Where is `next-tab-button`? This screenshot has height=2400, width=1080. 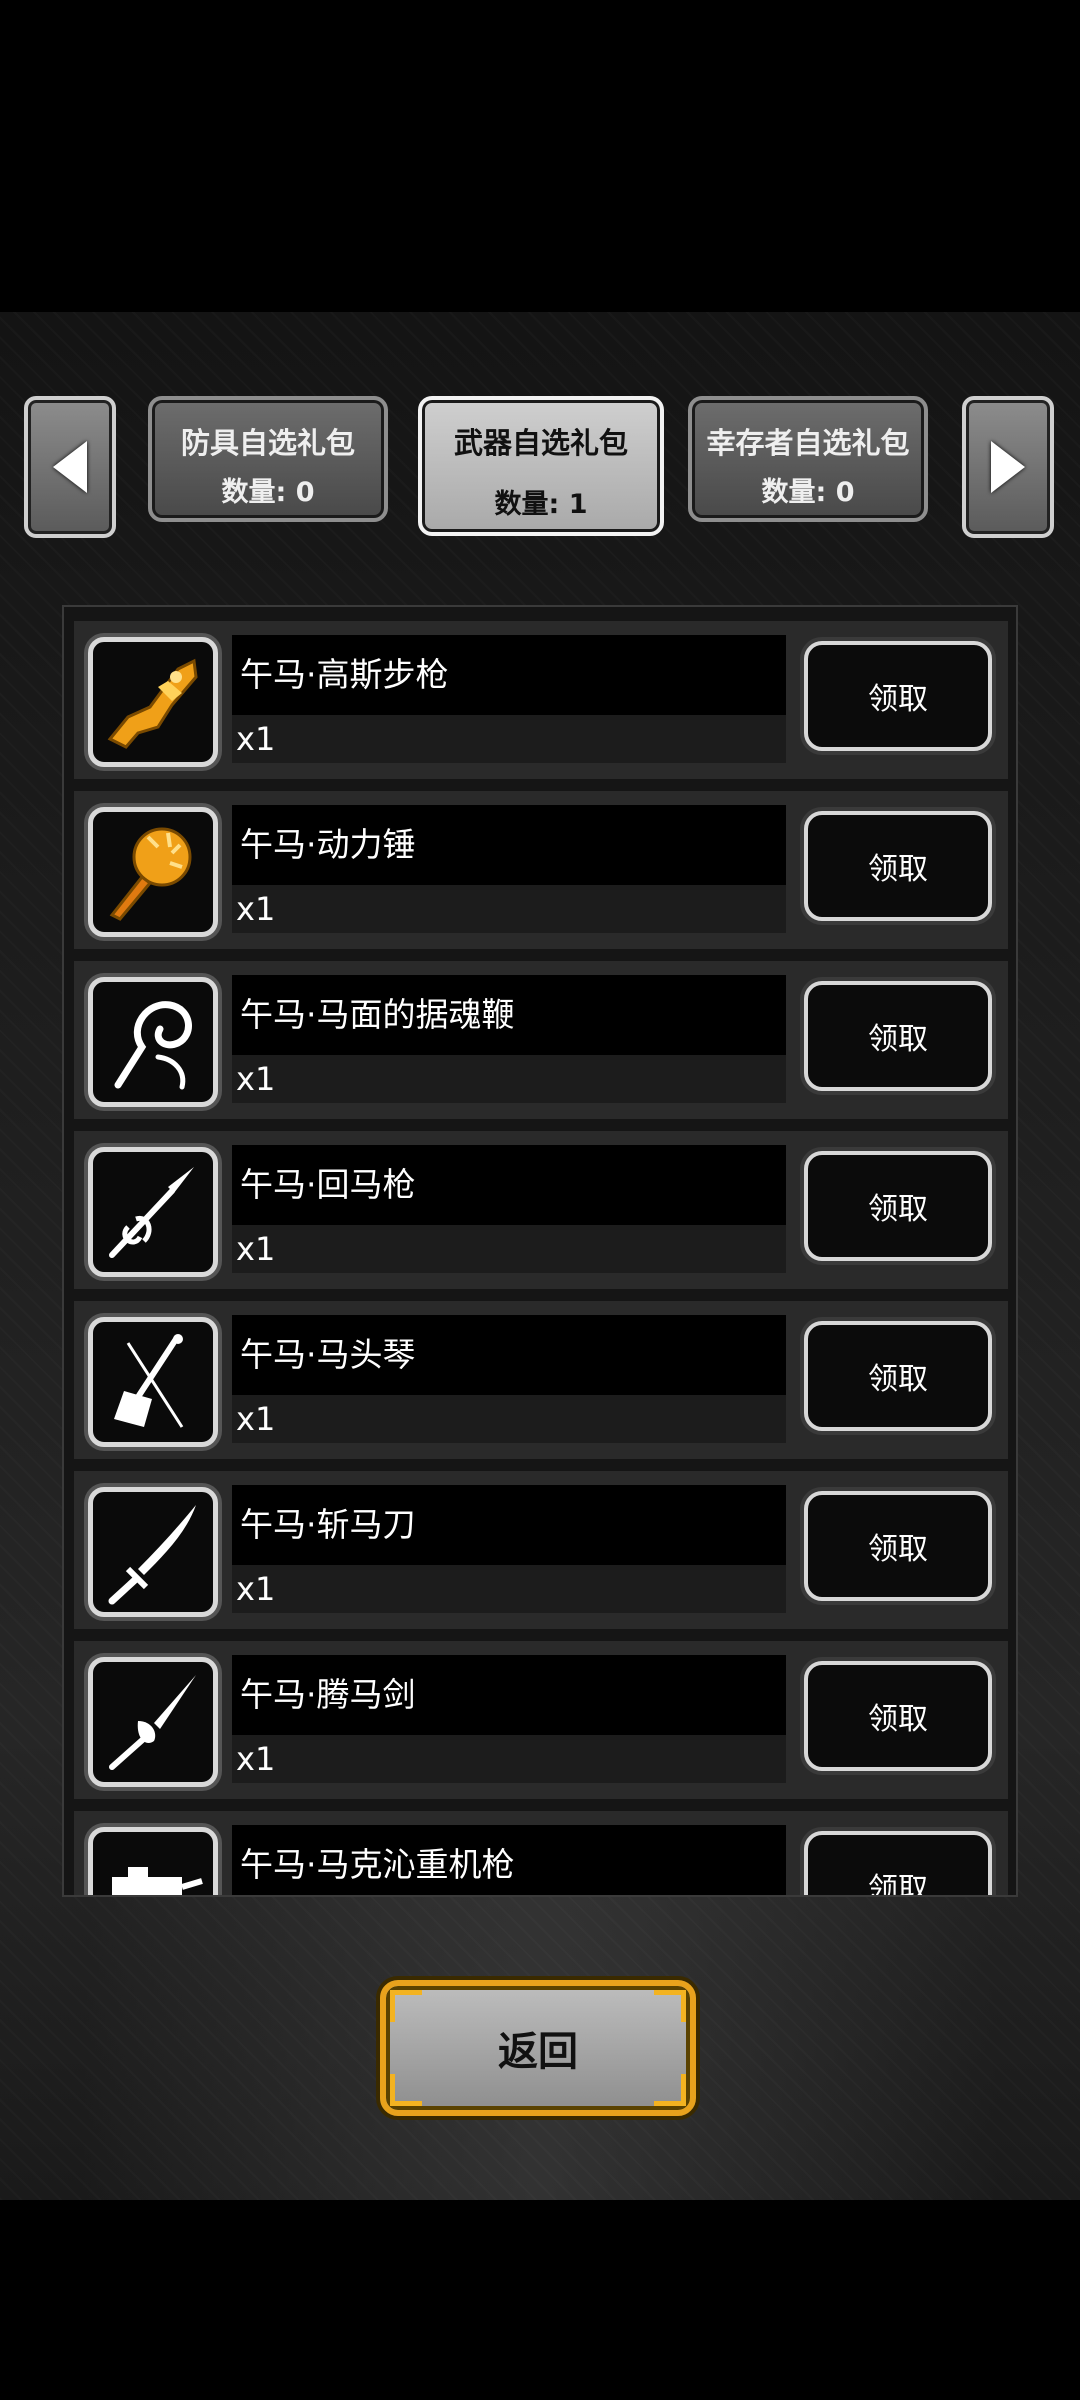 next-tab-button is located at coordinates (1008, 467).